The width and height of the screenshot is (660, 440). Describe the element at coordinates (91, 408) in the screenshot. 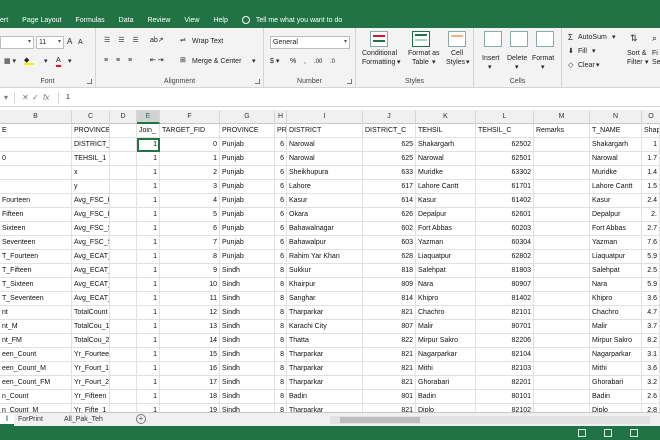

I see `table-cell: Yr_Fifte_1` at that location.